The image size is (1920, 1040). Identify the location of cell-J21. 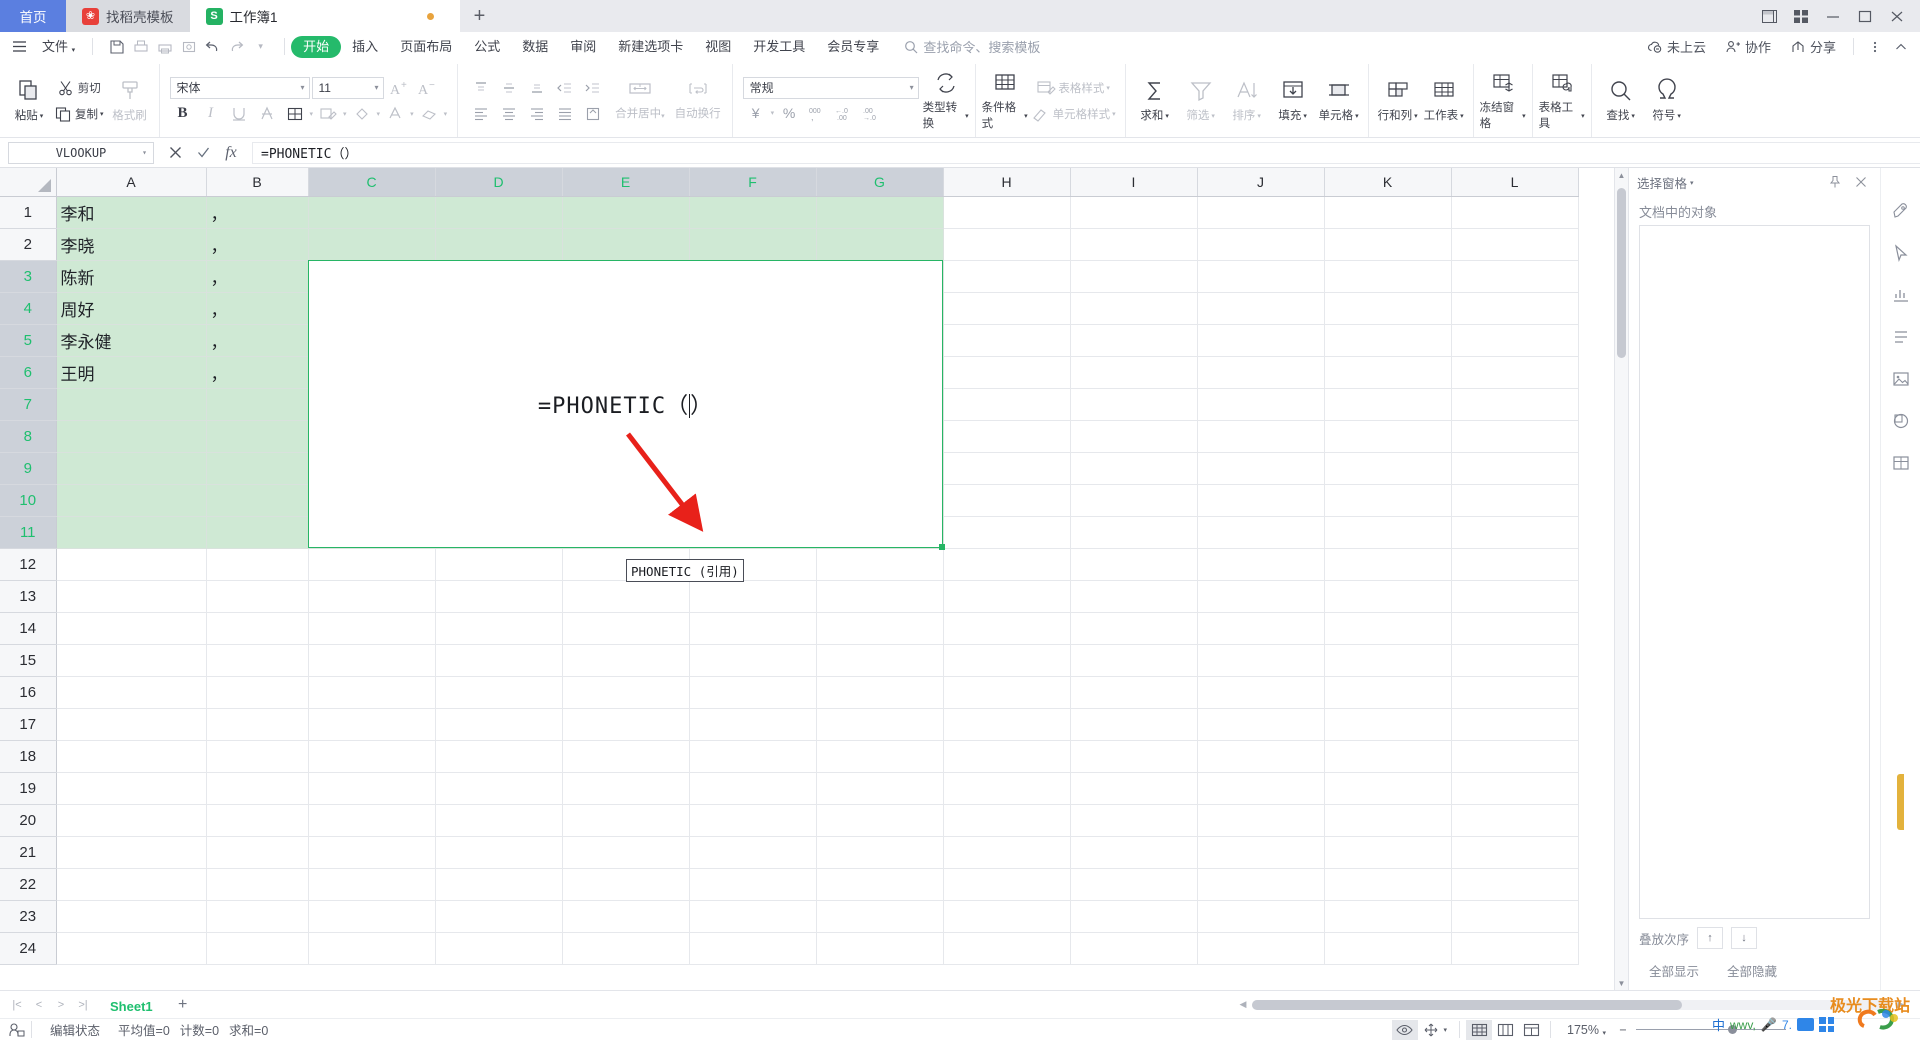
(1261, 852).